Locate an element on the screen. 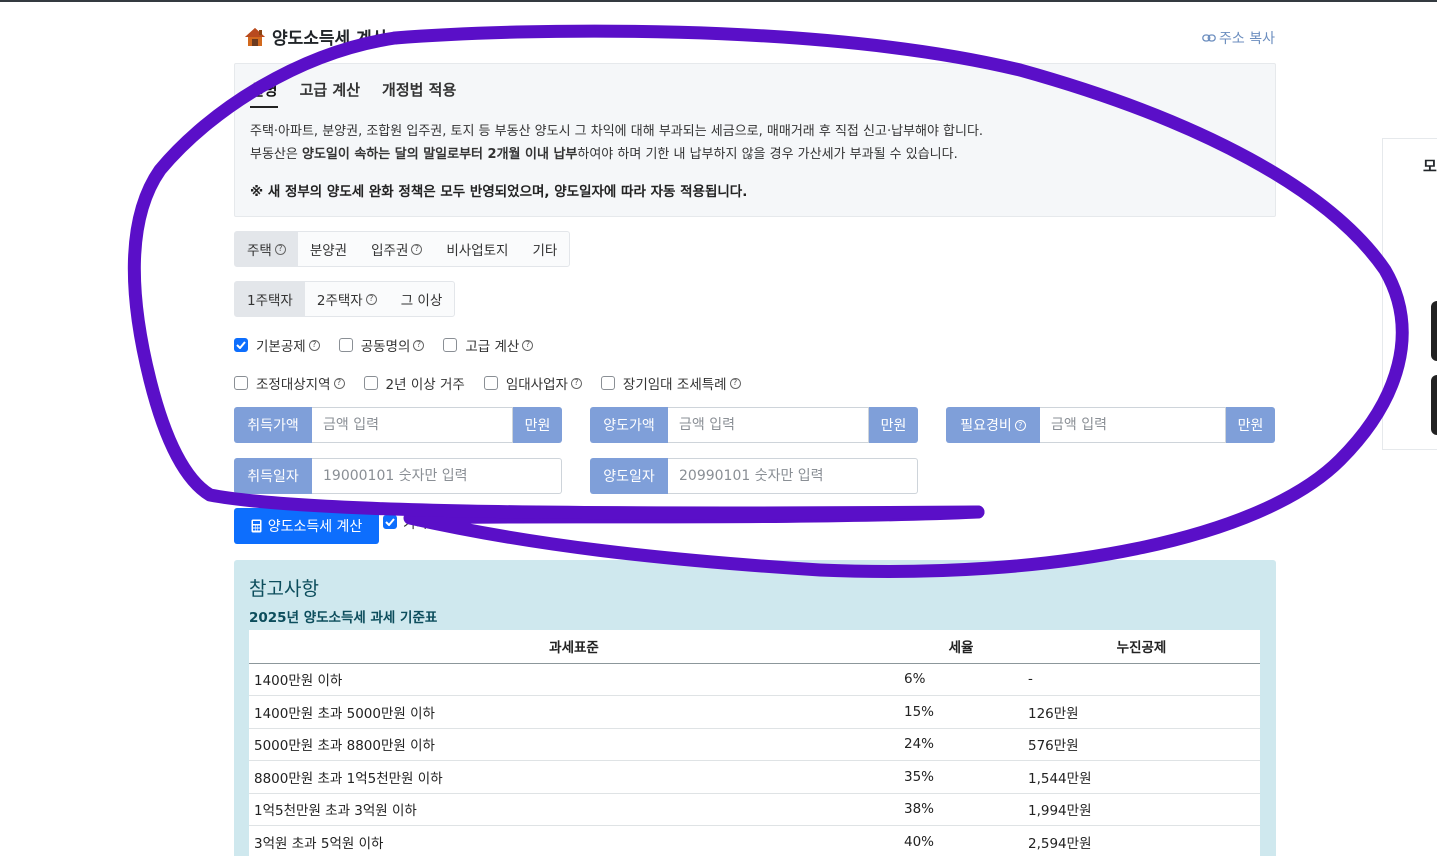  owner-count-more-label: 그 이상 is located at coordinates (421, 301).